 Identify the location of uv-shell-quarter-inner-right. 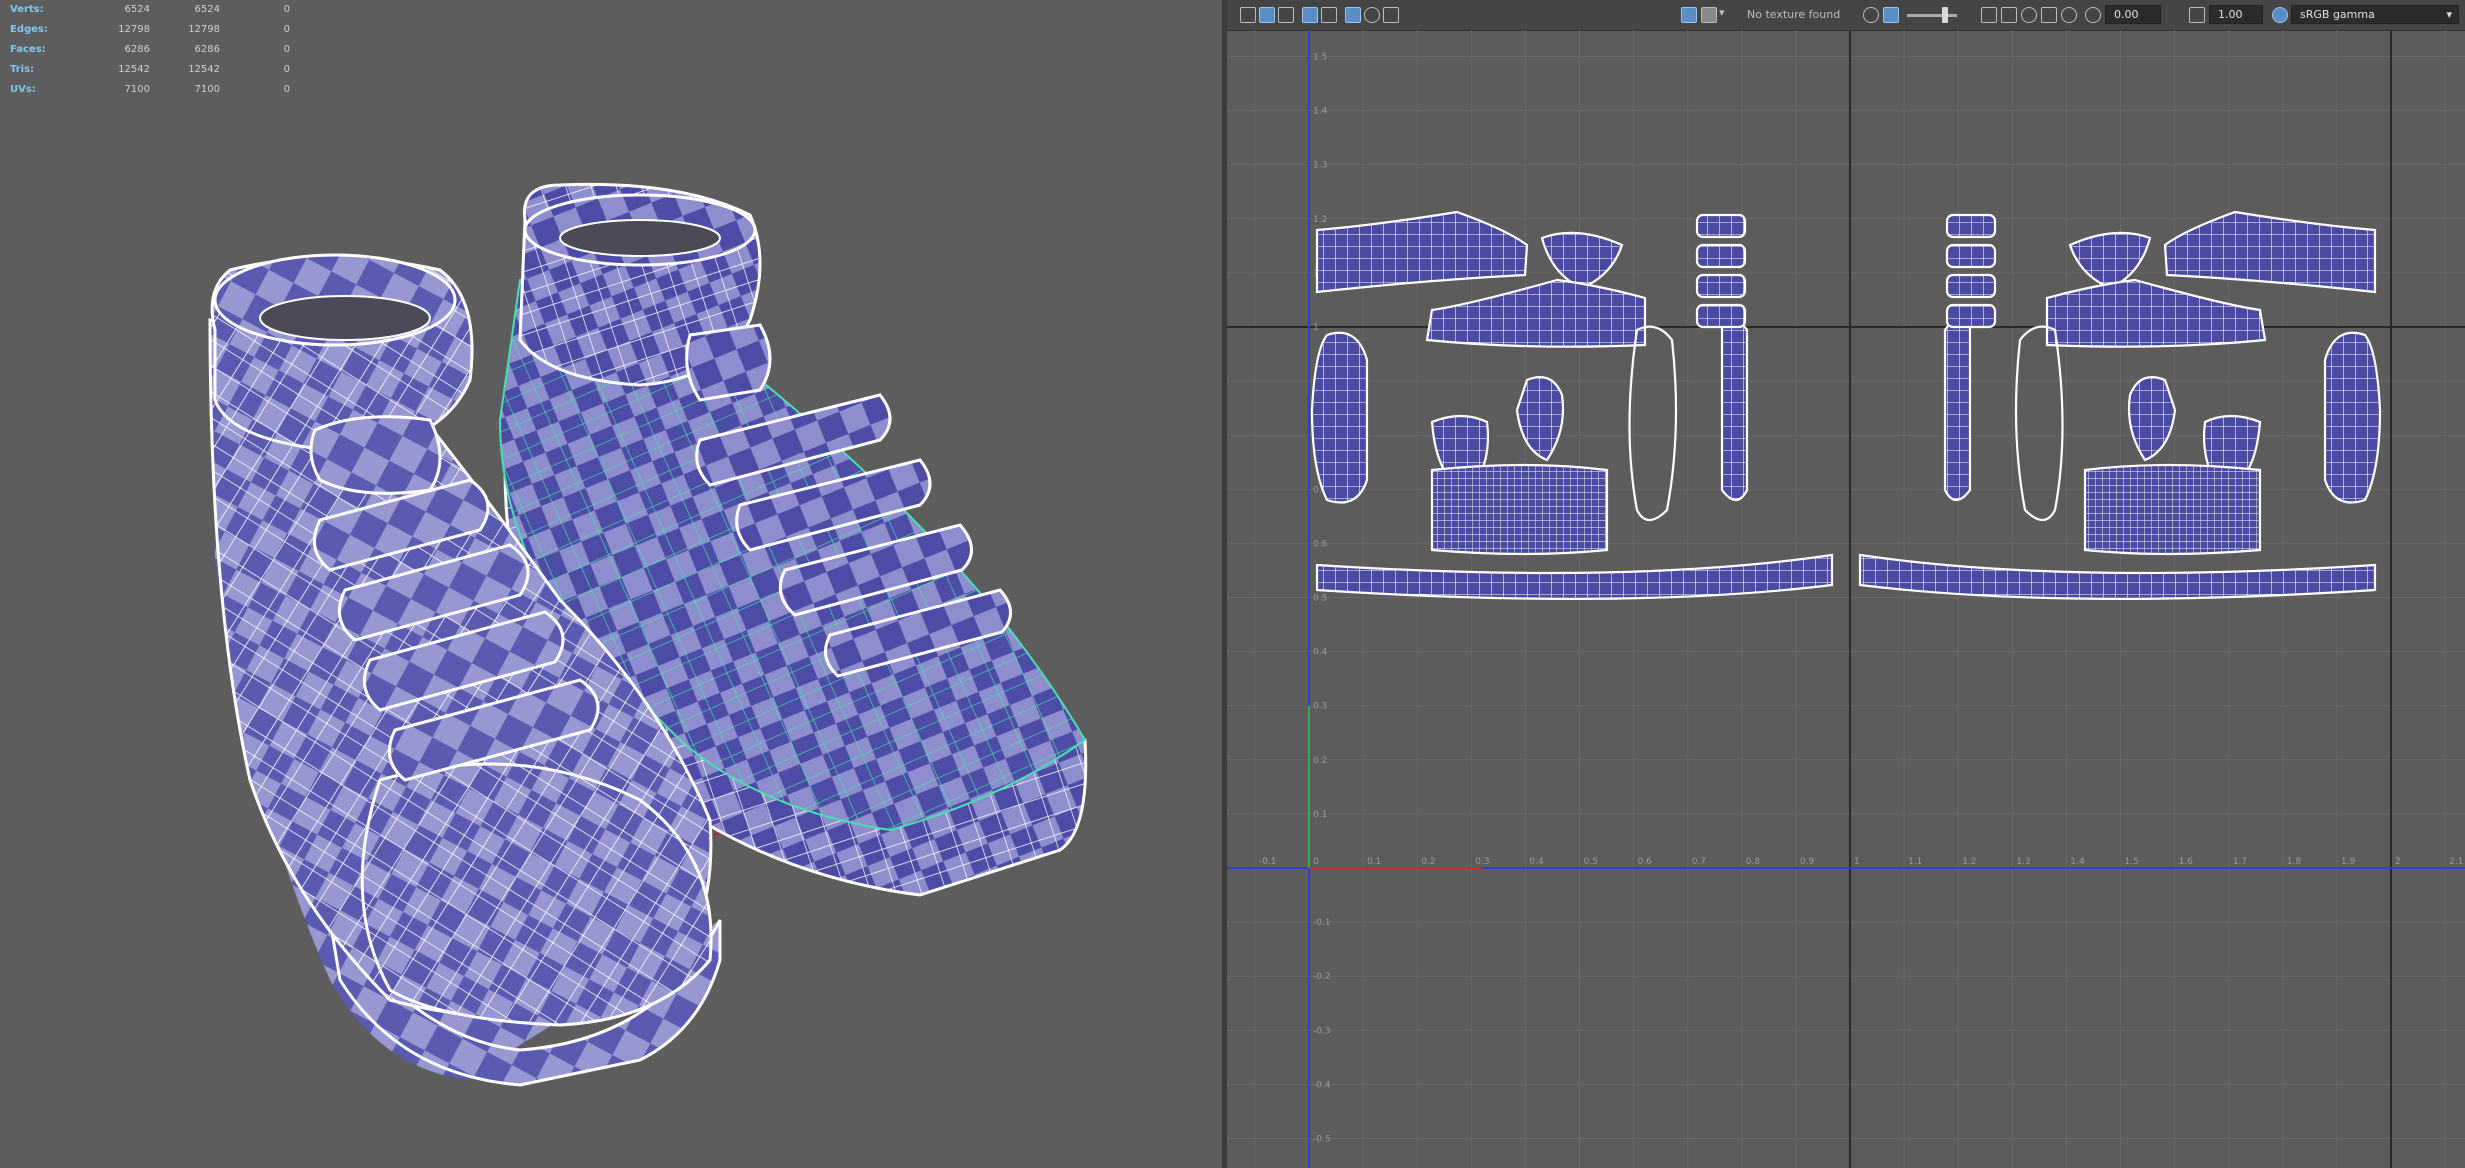
(2156, 313).